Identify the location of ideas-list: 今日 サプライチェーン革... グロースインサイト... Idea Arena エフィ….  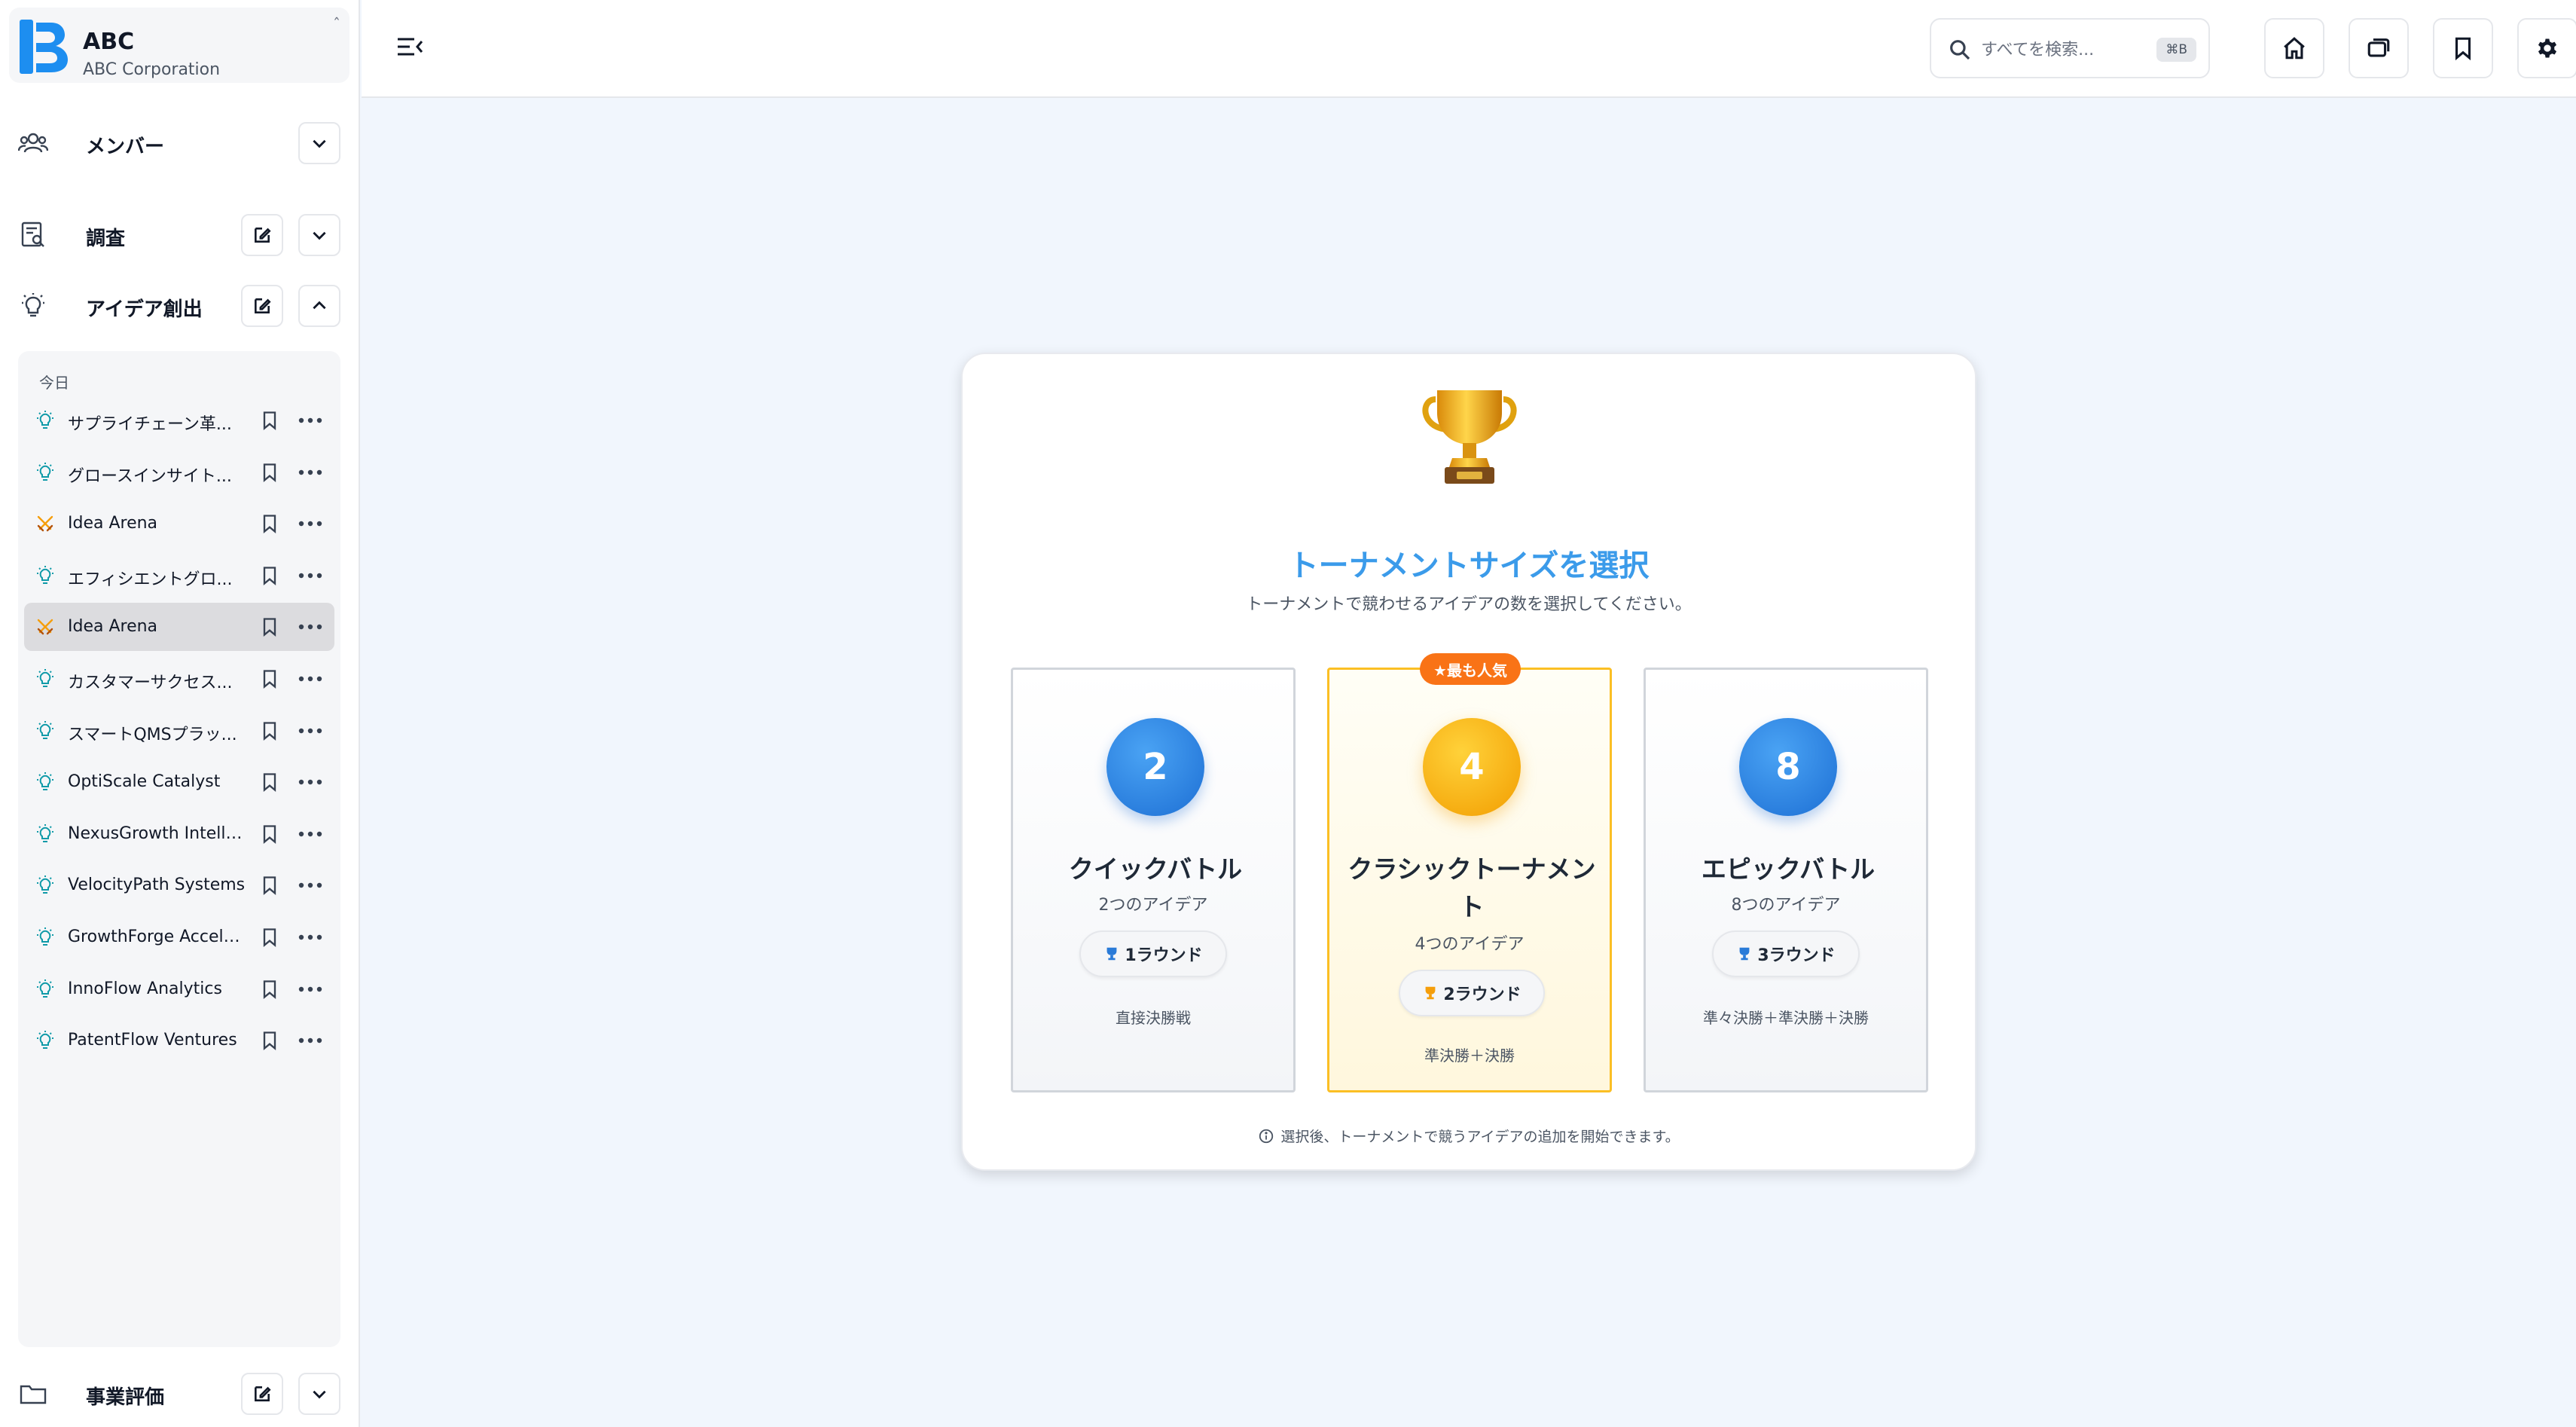
(179, 849).